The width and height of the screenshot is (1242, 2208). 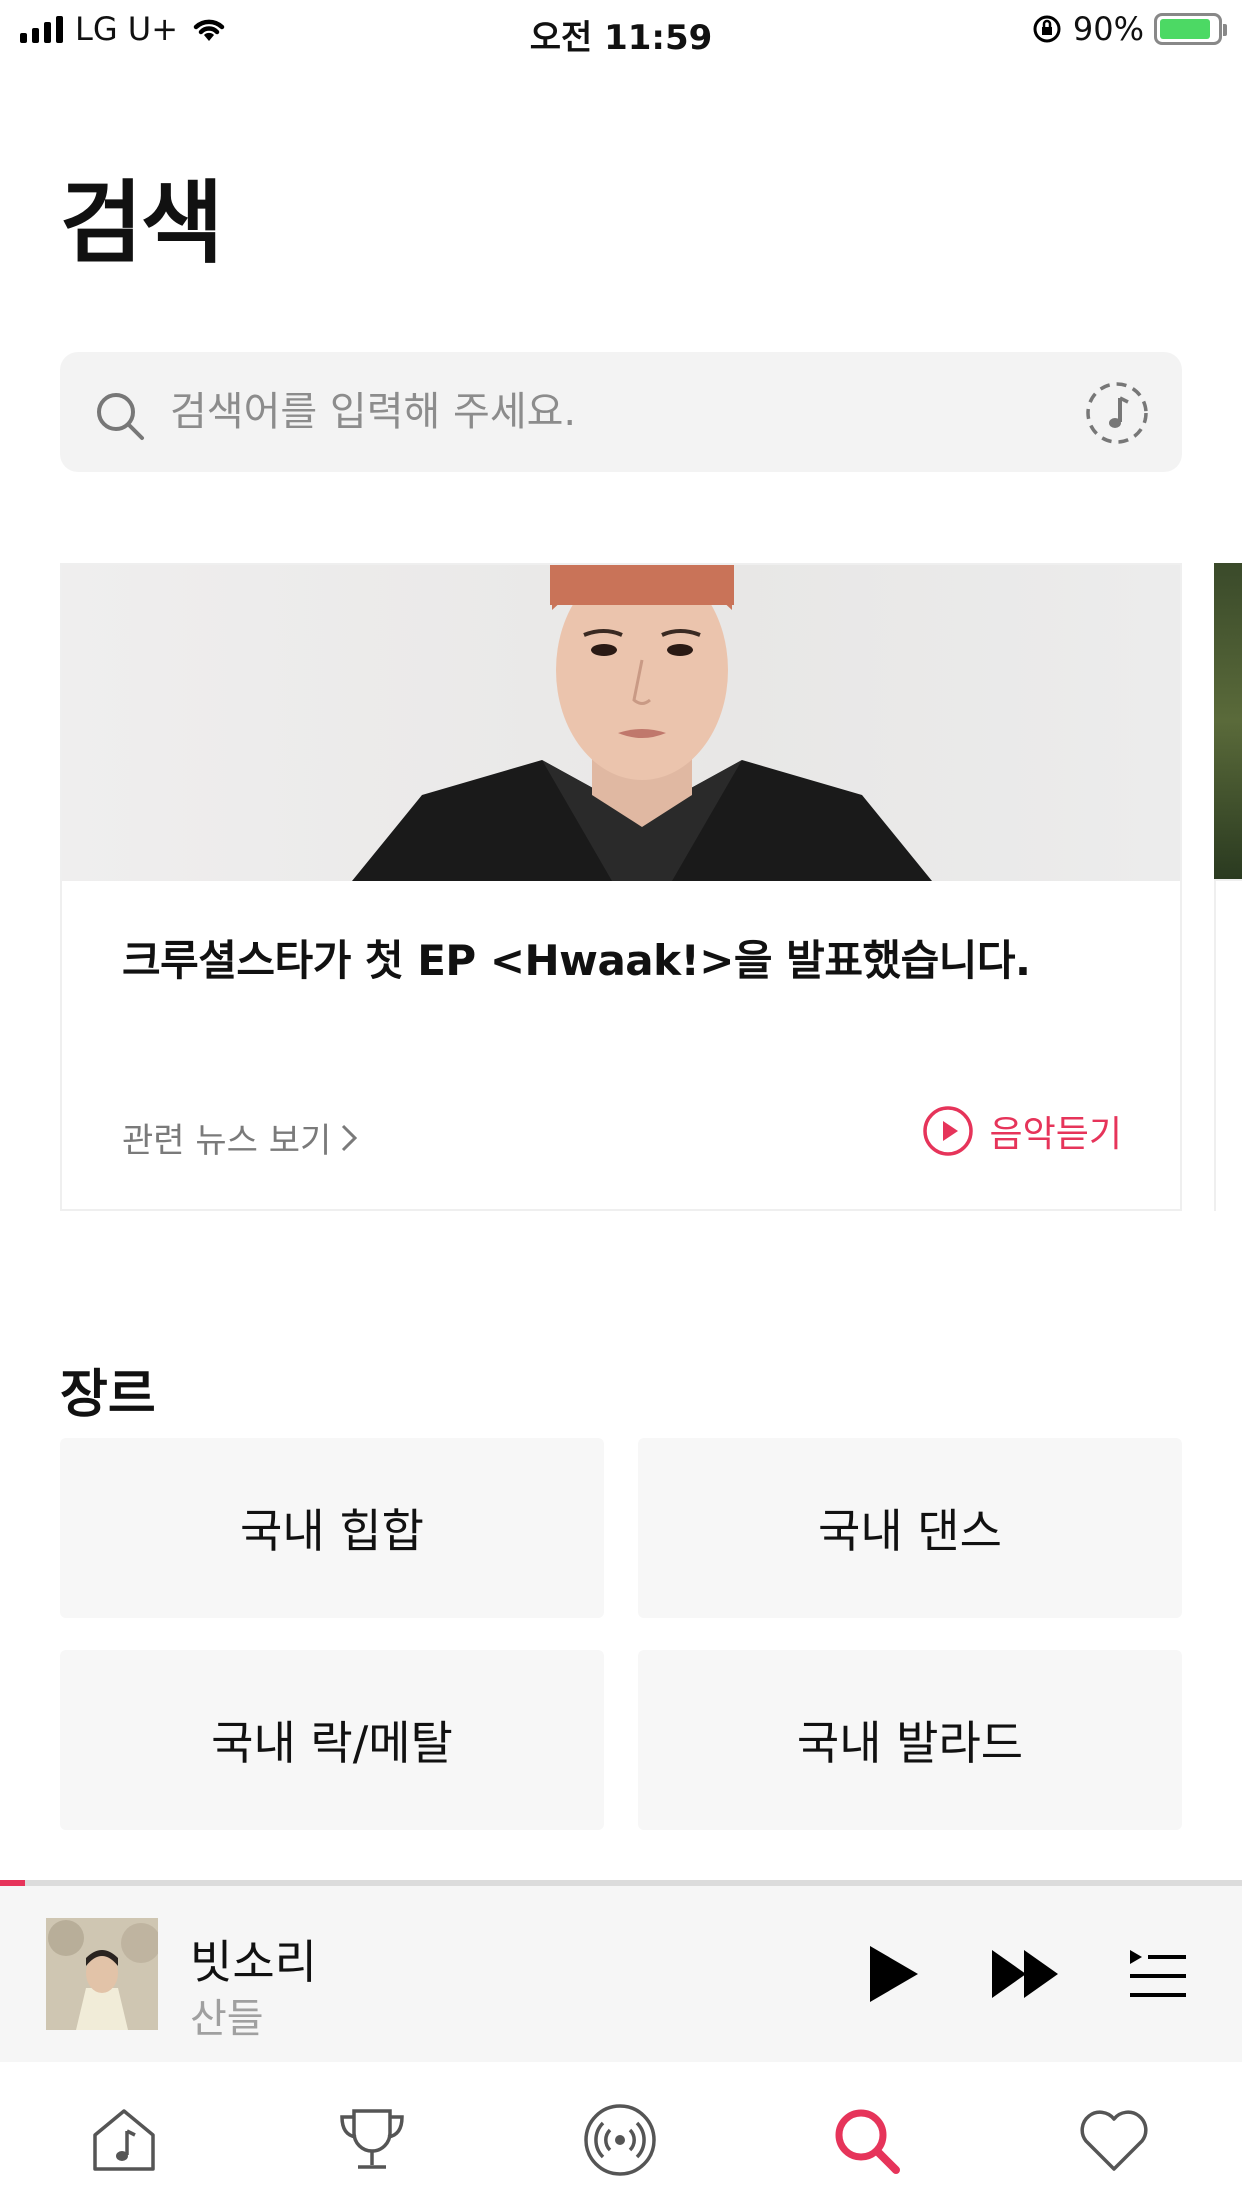 I want to click on tab-chart, so click(x=372, y=2140).